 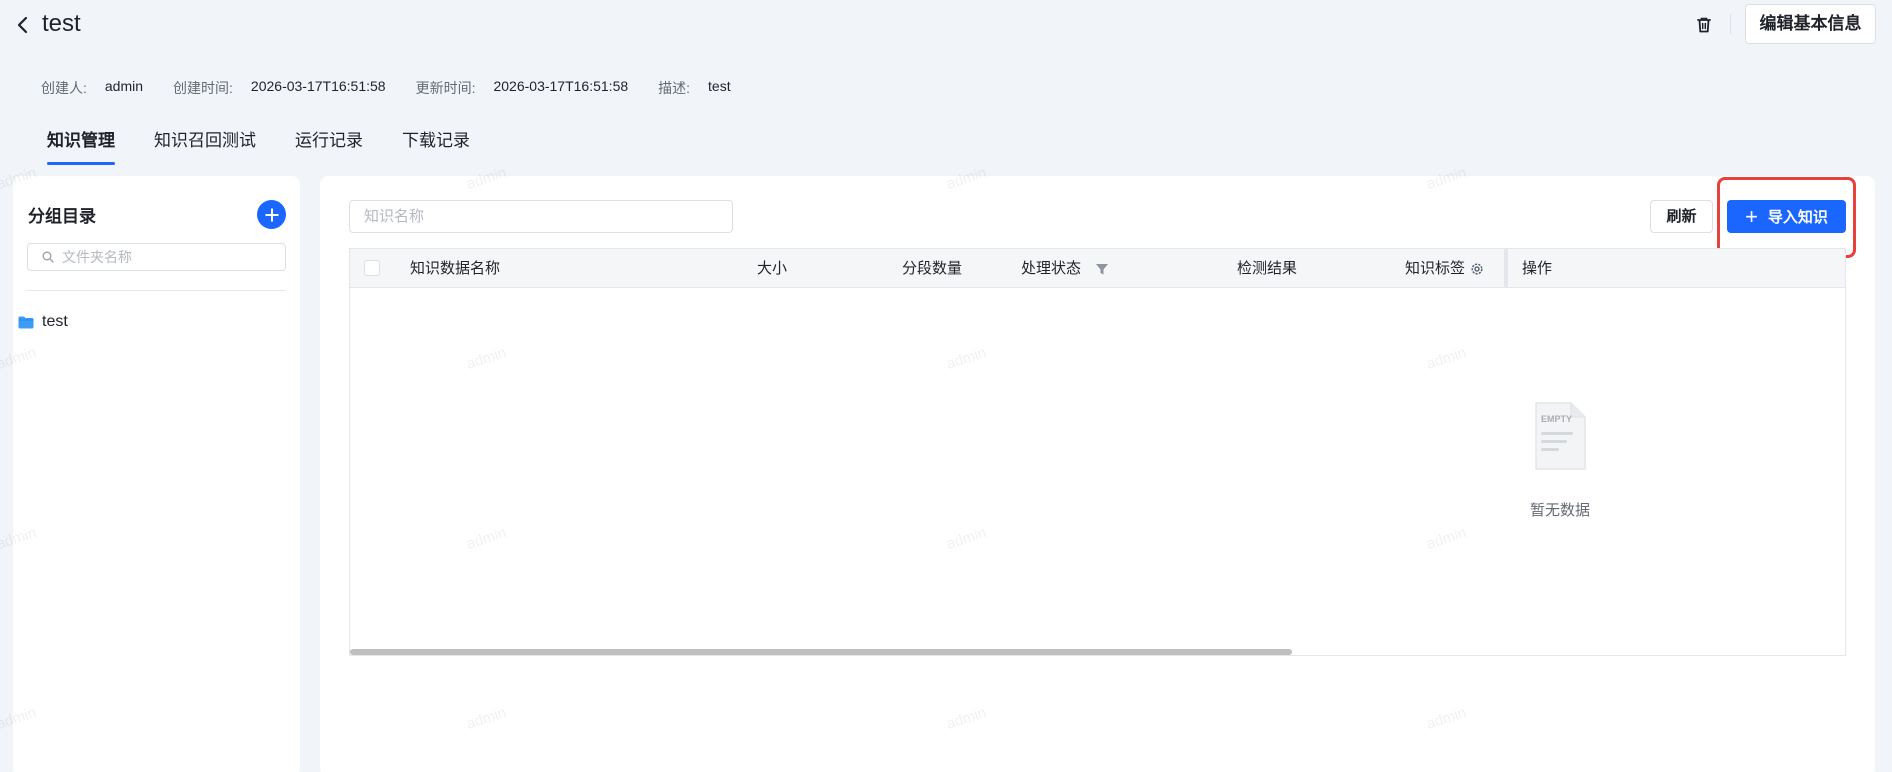 What do you see at coordinates (156, 290) in the screenshot?
I see `sidebar-divider` at bounding box center [156, 290].